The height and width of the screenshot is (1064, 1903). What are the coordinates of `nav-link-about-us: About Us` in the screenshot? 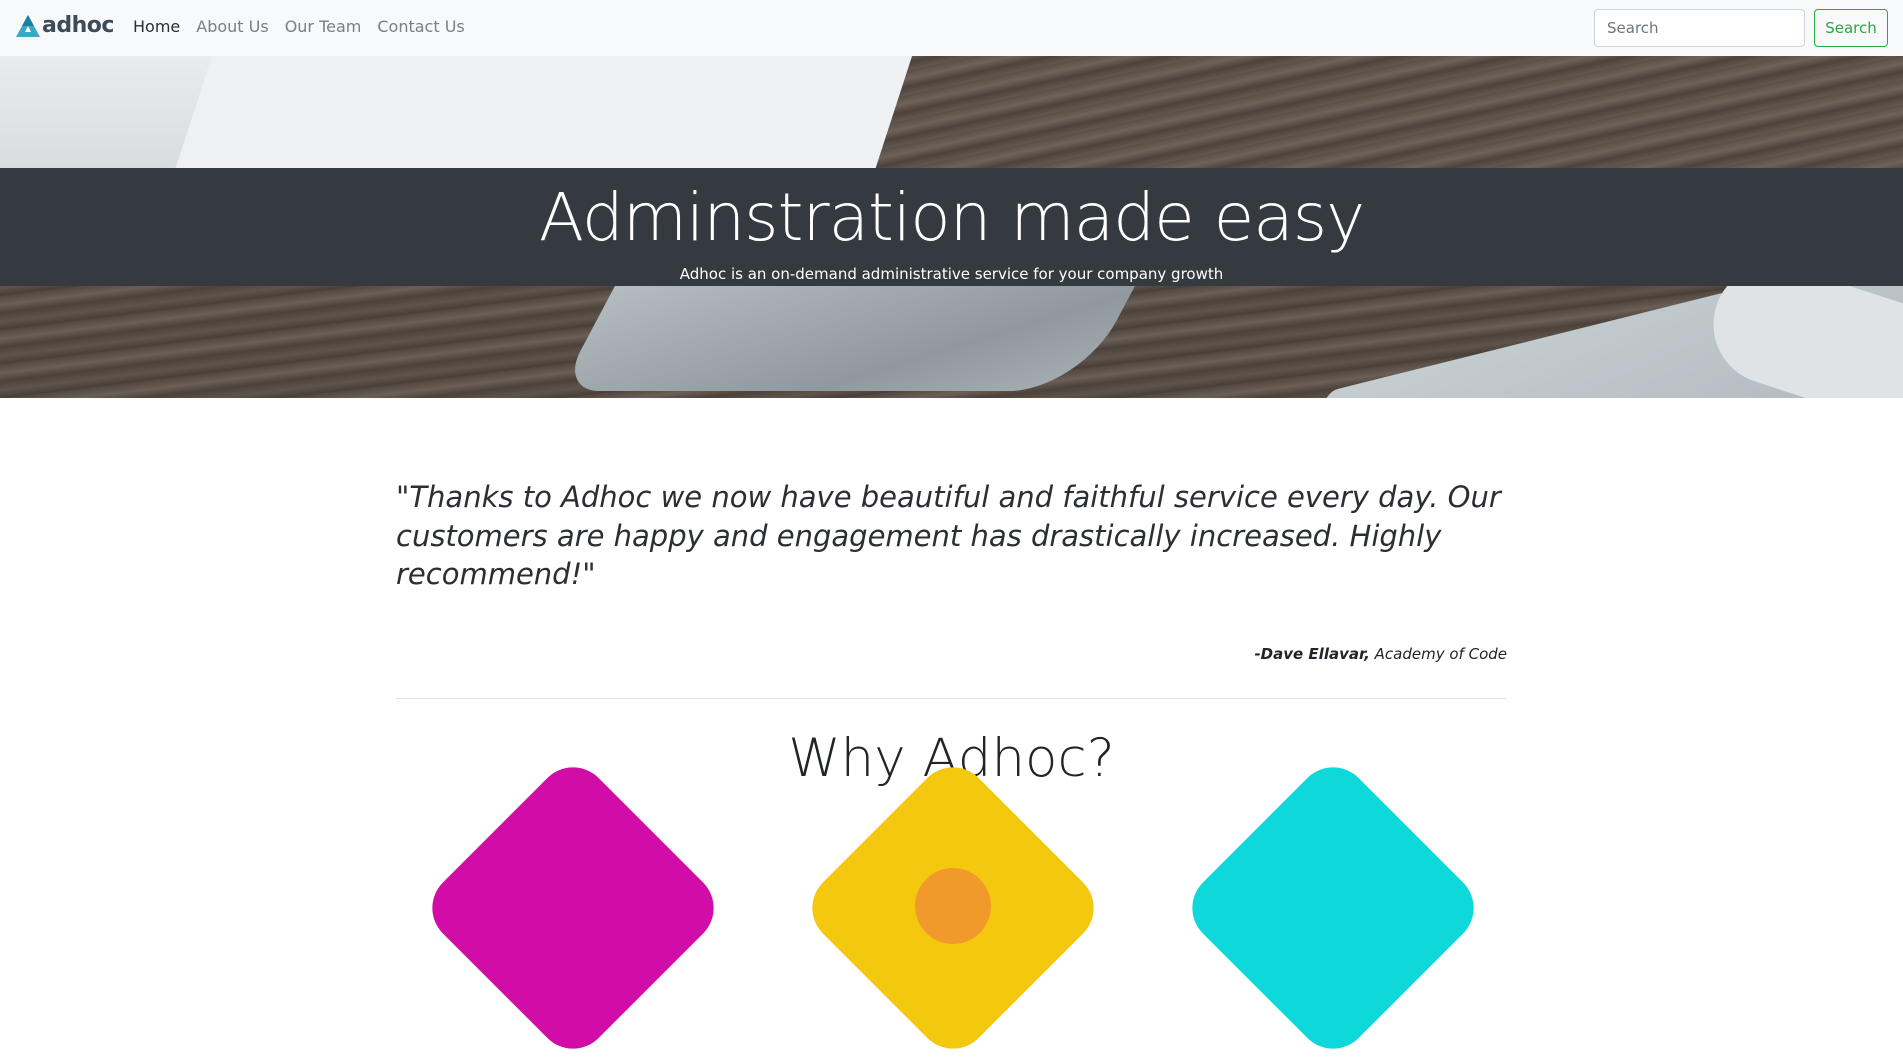 It's located at (232, 26).